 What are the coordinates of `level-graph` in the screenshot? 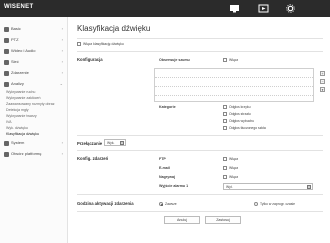 It's located at (234, 85).